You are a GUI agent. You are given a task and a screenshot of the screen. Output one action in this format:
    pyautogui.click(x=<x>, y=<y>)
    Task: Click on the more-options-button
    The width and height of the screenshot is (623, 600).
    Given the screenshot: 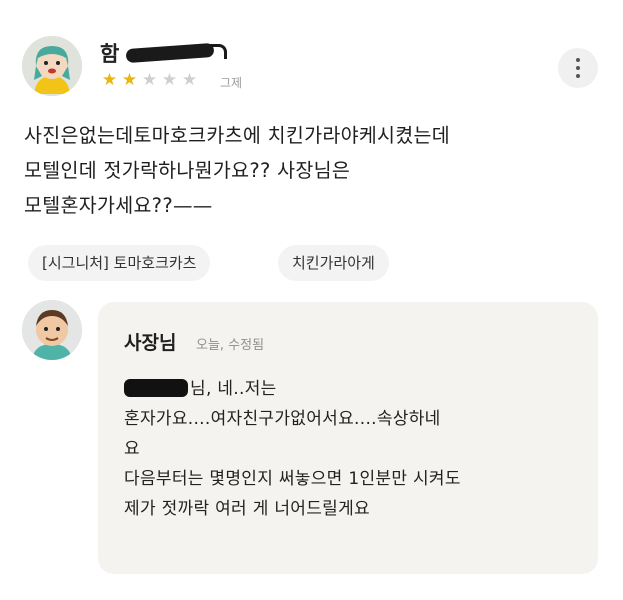 What is the action you would take?
    pyautogui.click(x=578, y=68)
    